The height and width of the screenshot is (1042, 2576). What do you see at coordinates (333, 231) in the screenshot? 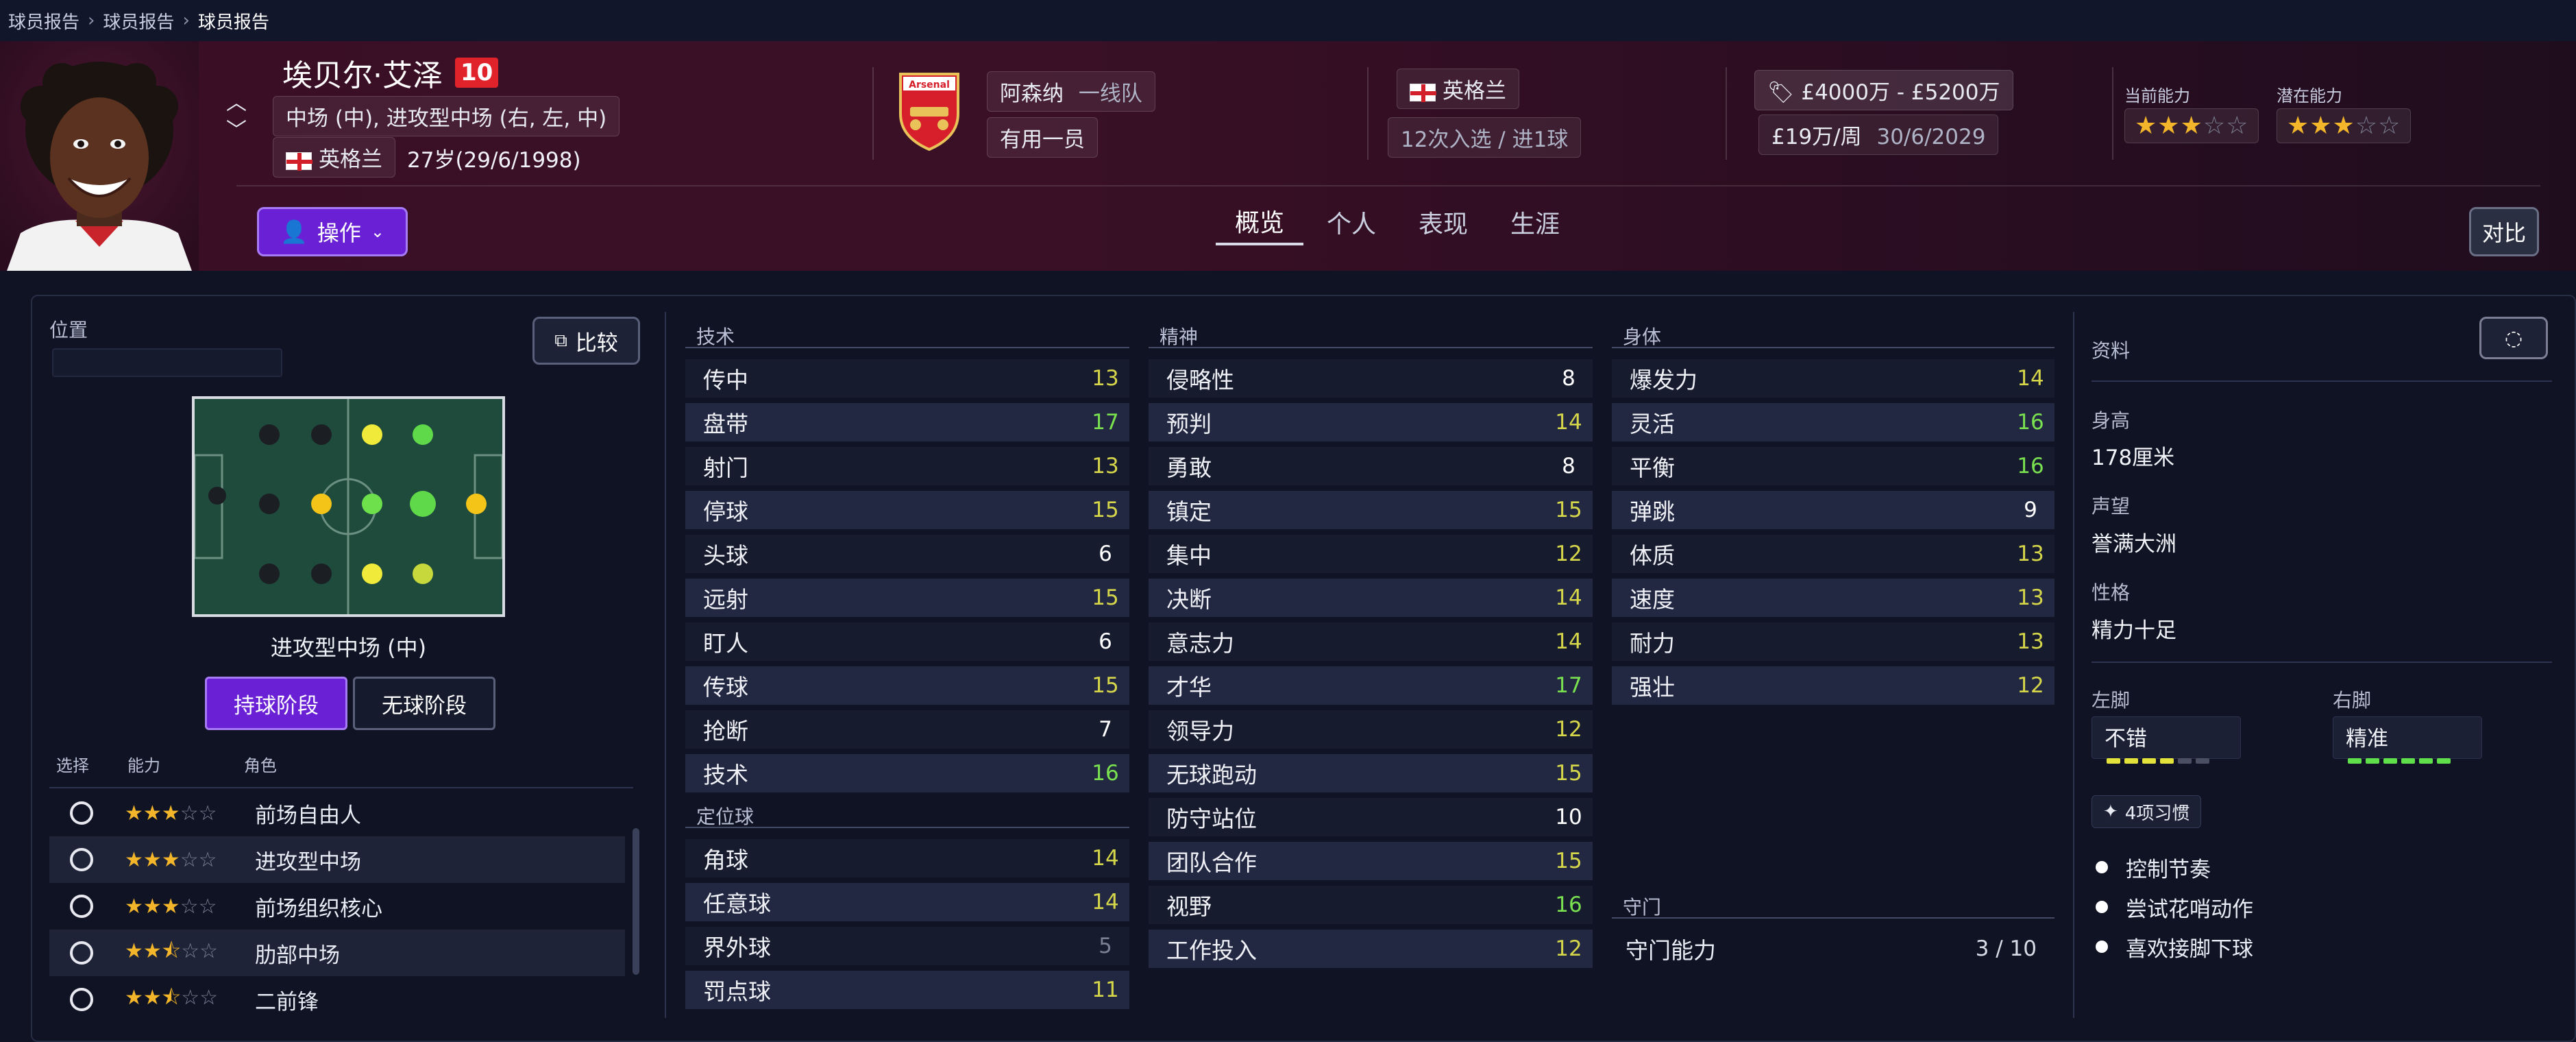
I see `actions-dropdown-button: 👤 操作 ⌄` at bounding box center [333, 231].